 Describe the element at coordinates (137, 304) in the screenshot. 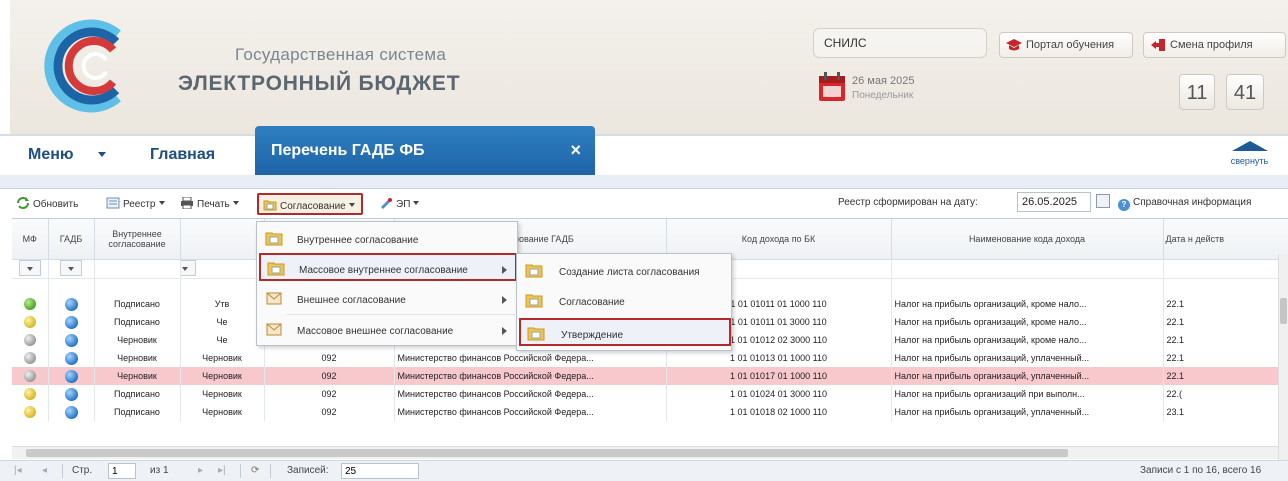

I see `inner-approval-status: Подписано` at that location.